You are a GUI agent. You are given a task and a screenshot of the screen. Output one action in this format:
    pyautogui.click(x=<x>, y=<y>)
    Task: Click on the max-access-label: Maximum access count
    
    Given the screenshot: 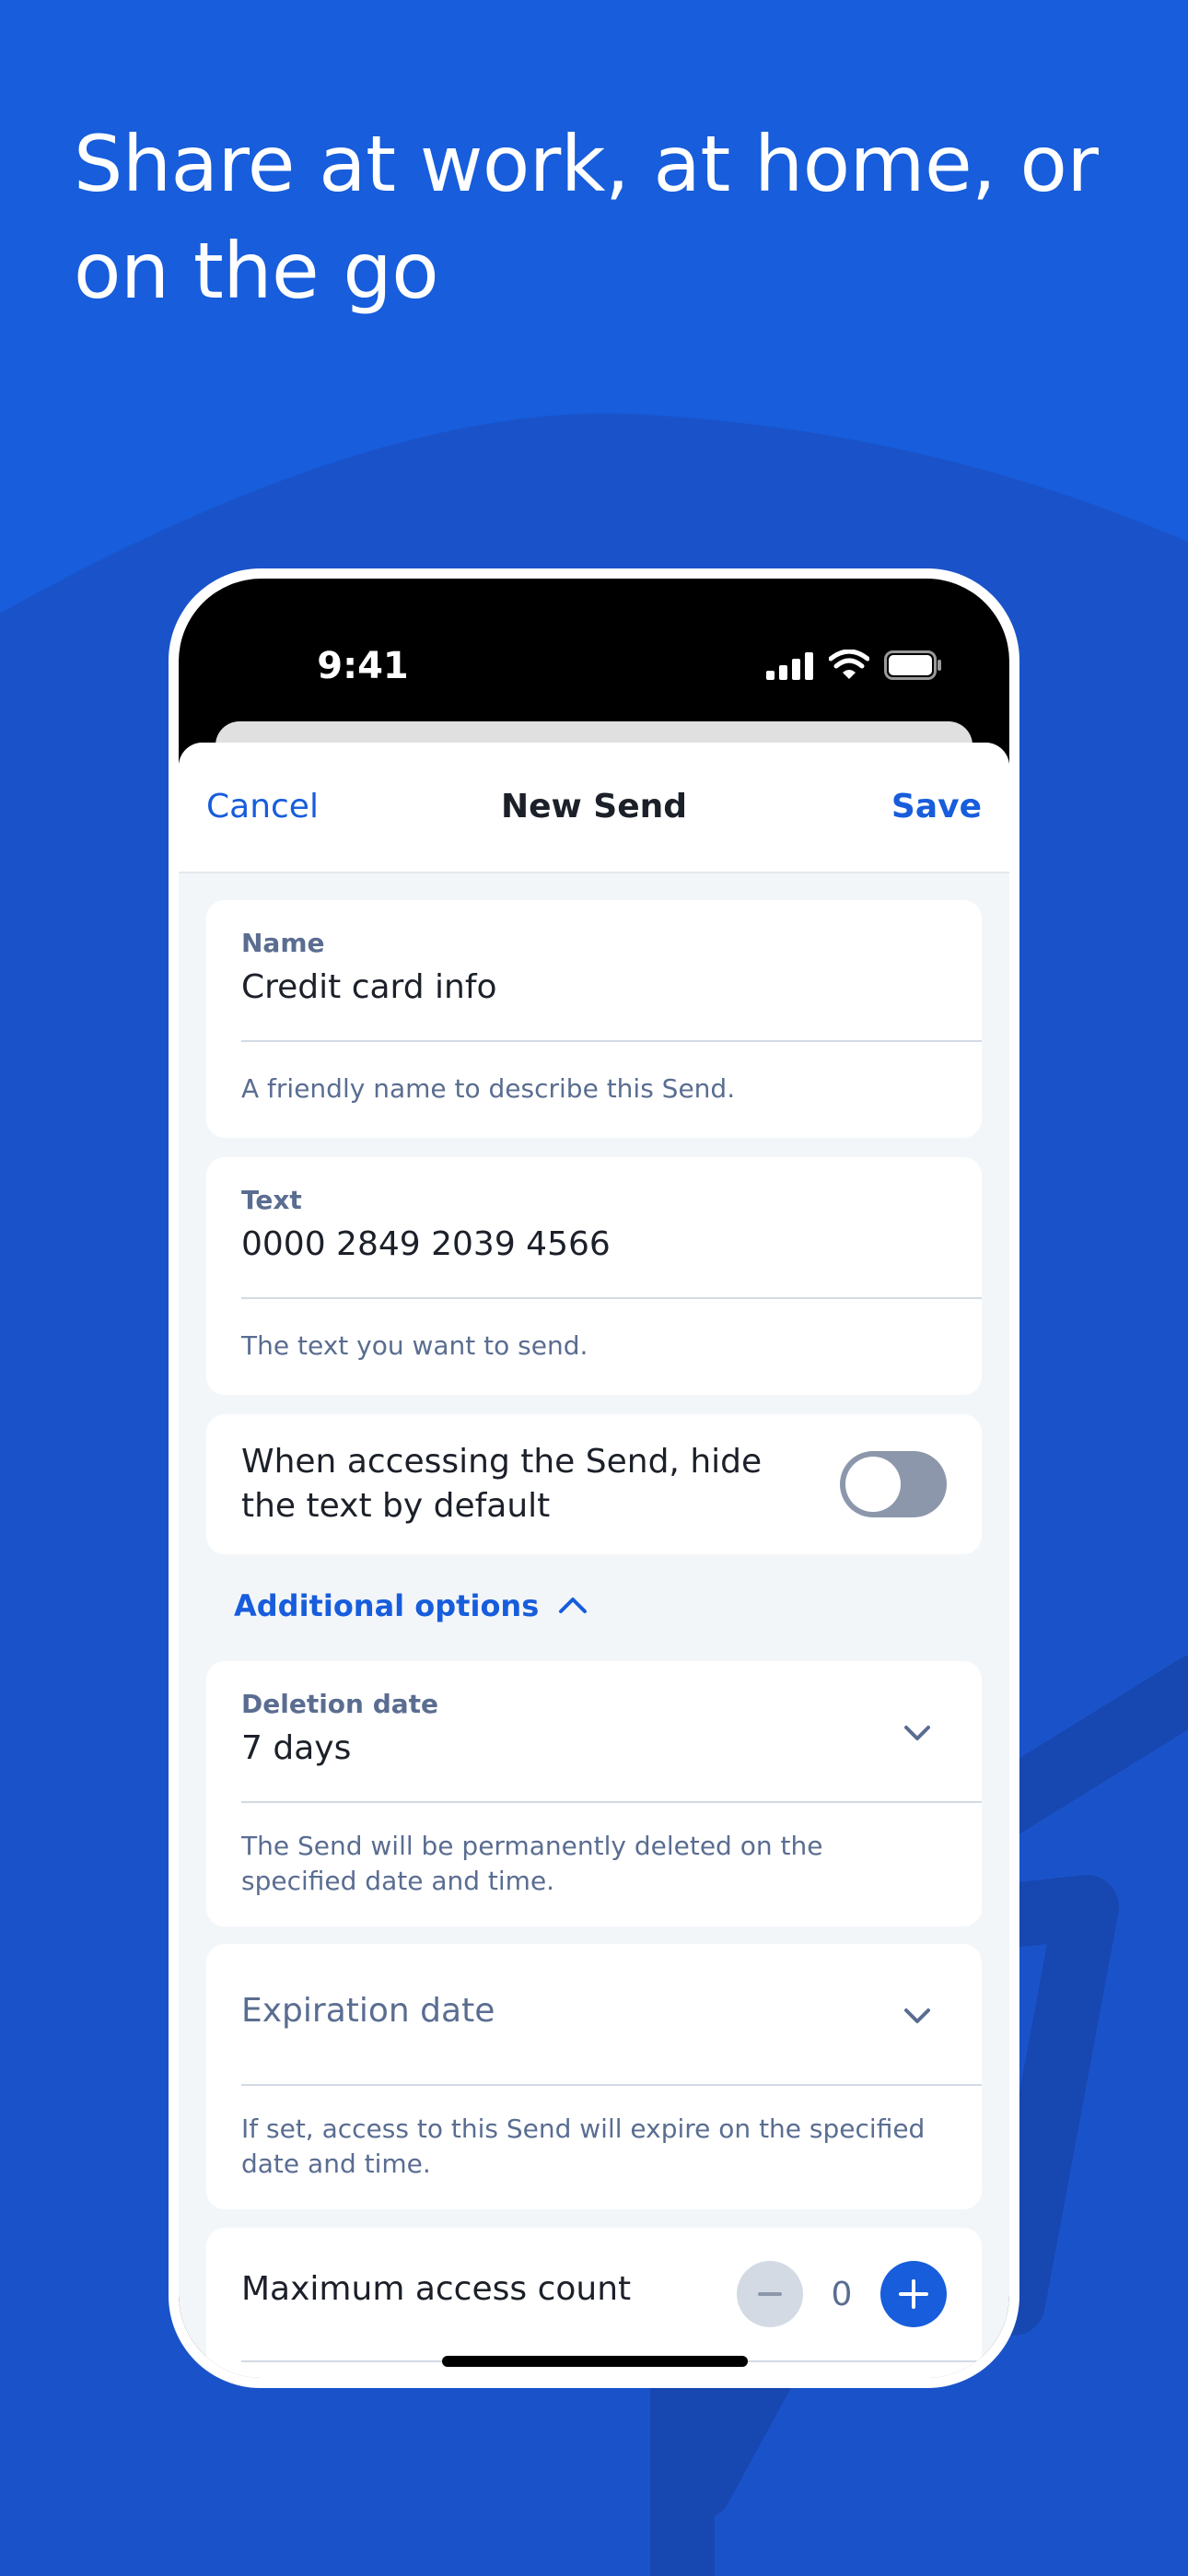 What is the action you would take?
    pyautogui.click(x=436, y=2289)
    